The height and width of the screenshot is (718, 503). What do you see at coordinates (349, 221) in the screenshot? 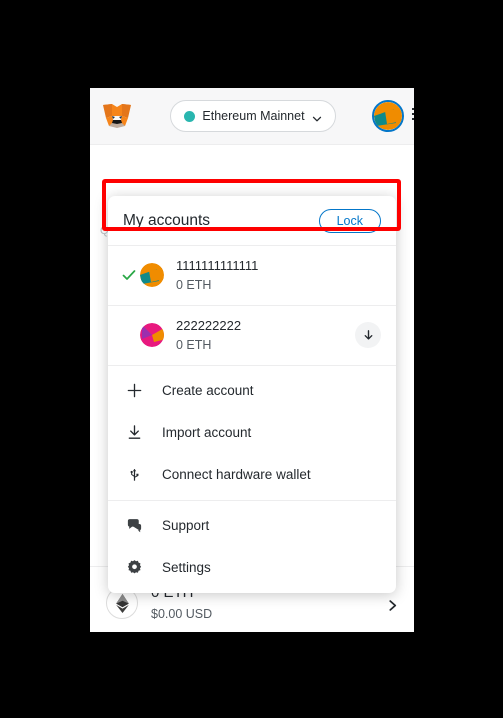
I see `lock-button: Lock` at bounding box center [349, 221].